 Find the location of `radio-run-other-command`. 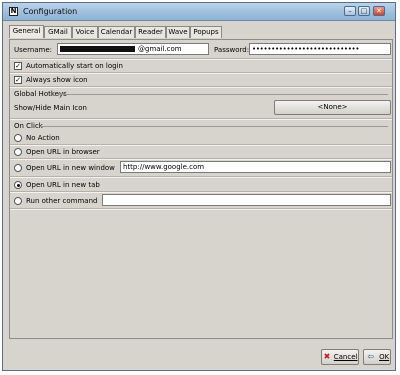

radio-run-other-command is located at coordinates (18, 201).